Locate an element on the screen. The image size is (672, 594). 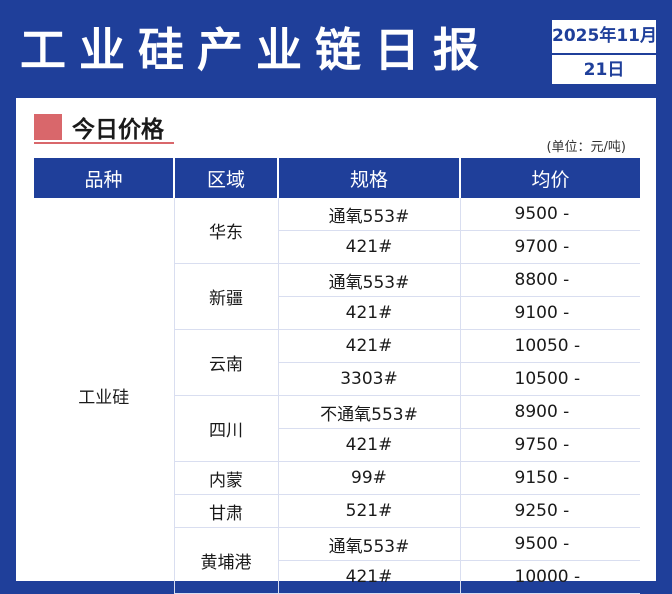
spec-cell: 不通氧553# is located at coordinates (368, 412).